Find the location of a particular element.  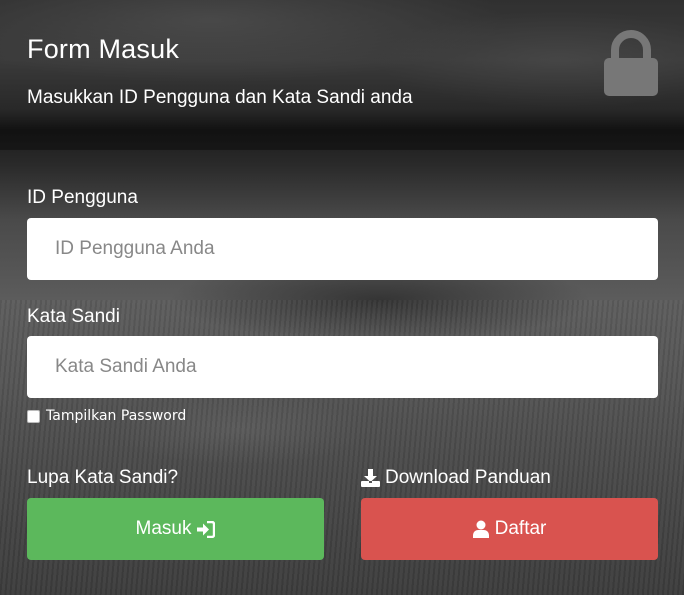

download-guide-link: Download Panduan is located at coordinates (456, 478).